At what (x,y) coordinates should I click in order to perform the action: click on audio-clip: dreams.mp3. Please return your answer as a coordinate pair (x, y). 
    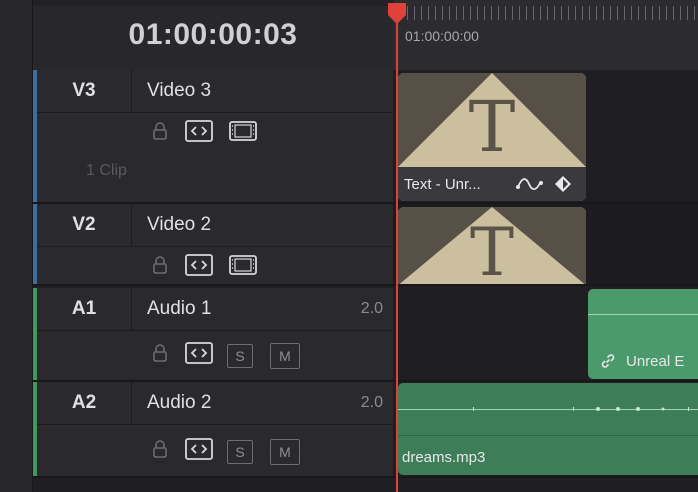
    Looking at the image, I should click on (548, 429).